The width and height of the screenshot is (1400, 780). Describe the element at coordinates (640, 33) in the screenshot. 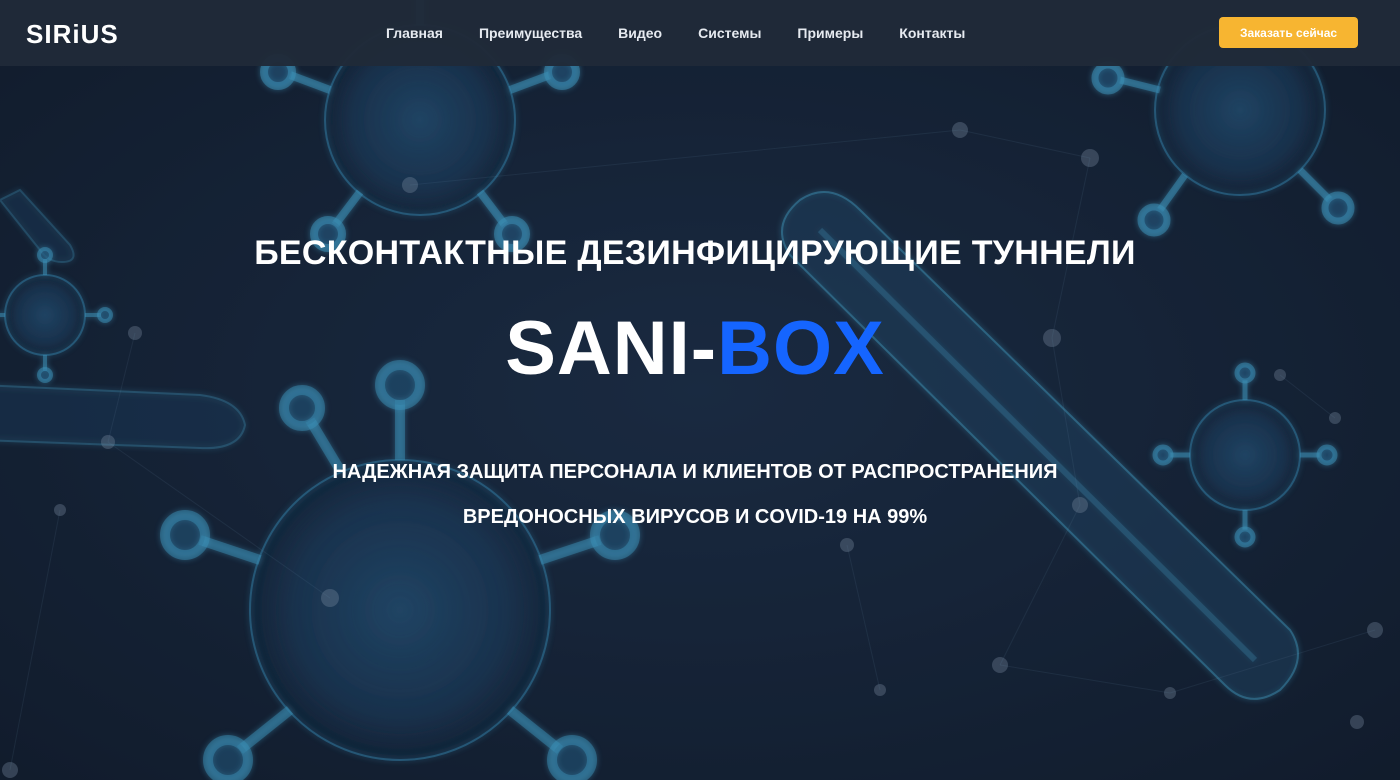

I see `nav-item-video: Видео` at that location.